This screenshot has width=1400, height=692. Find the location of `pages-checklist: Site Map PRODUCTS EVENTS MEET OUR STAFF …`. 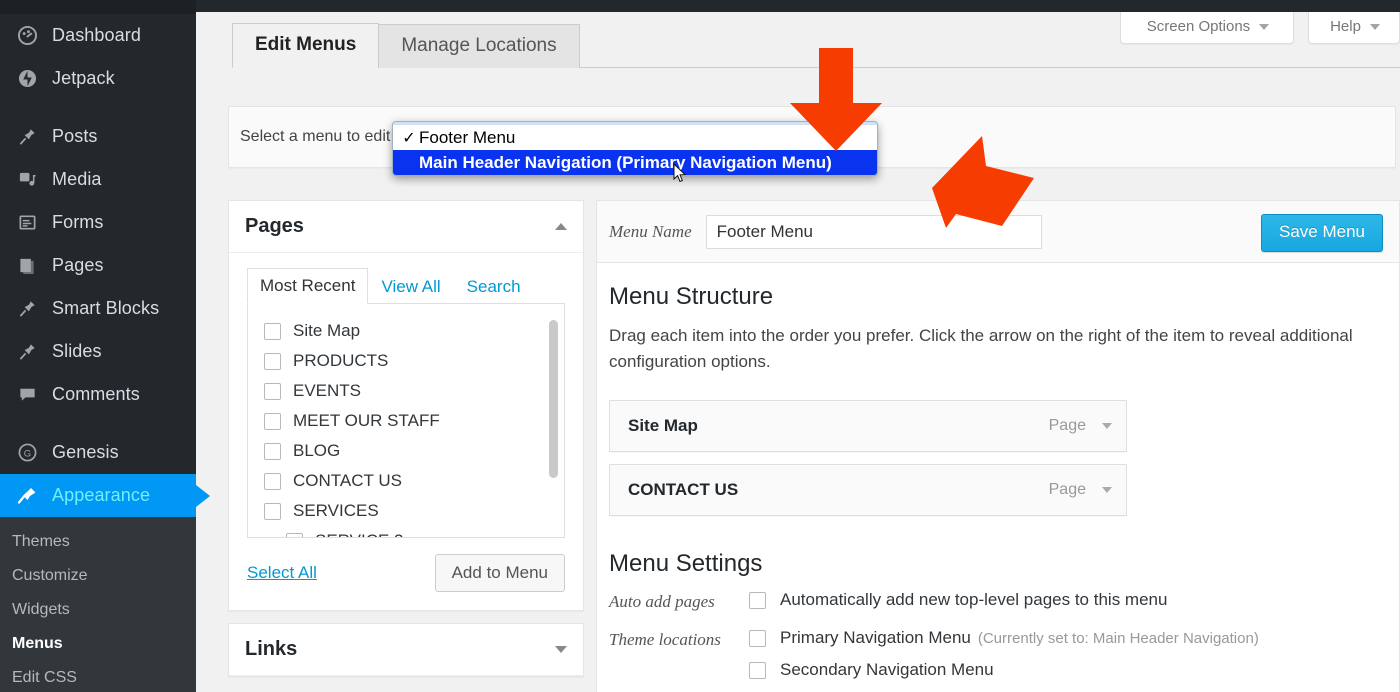

pages-checklist: Site Map PRODUCTS EVENTS MEET OUR STAFF … is located at coordinates (406, 421).